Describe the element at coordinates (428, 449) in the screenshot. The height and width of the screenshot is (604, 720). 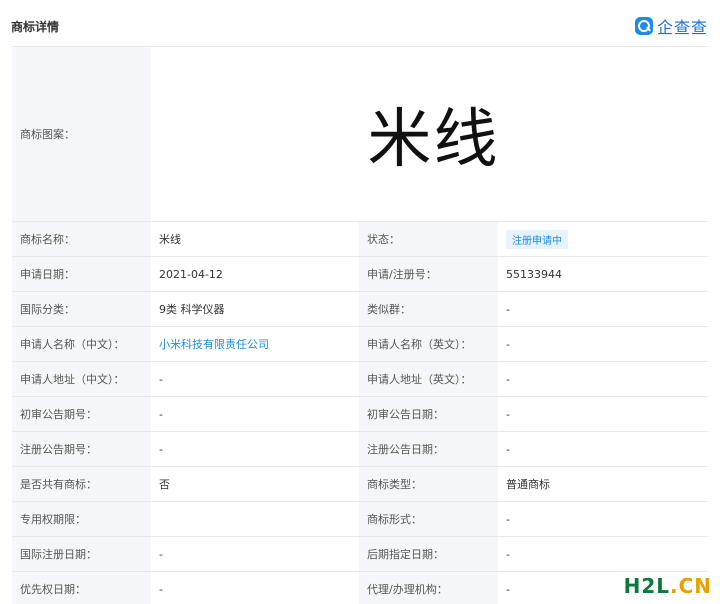
I see `field-label: 注册公告日期：` at that location.